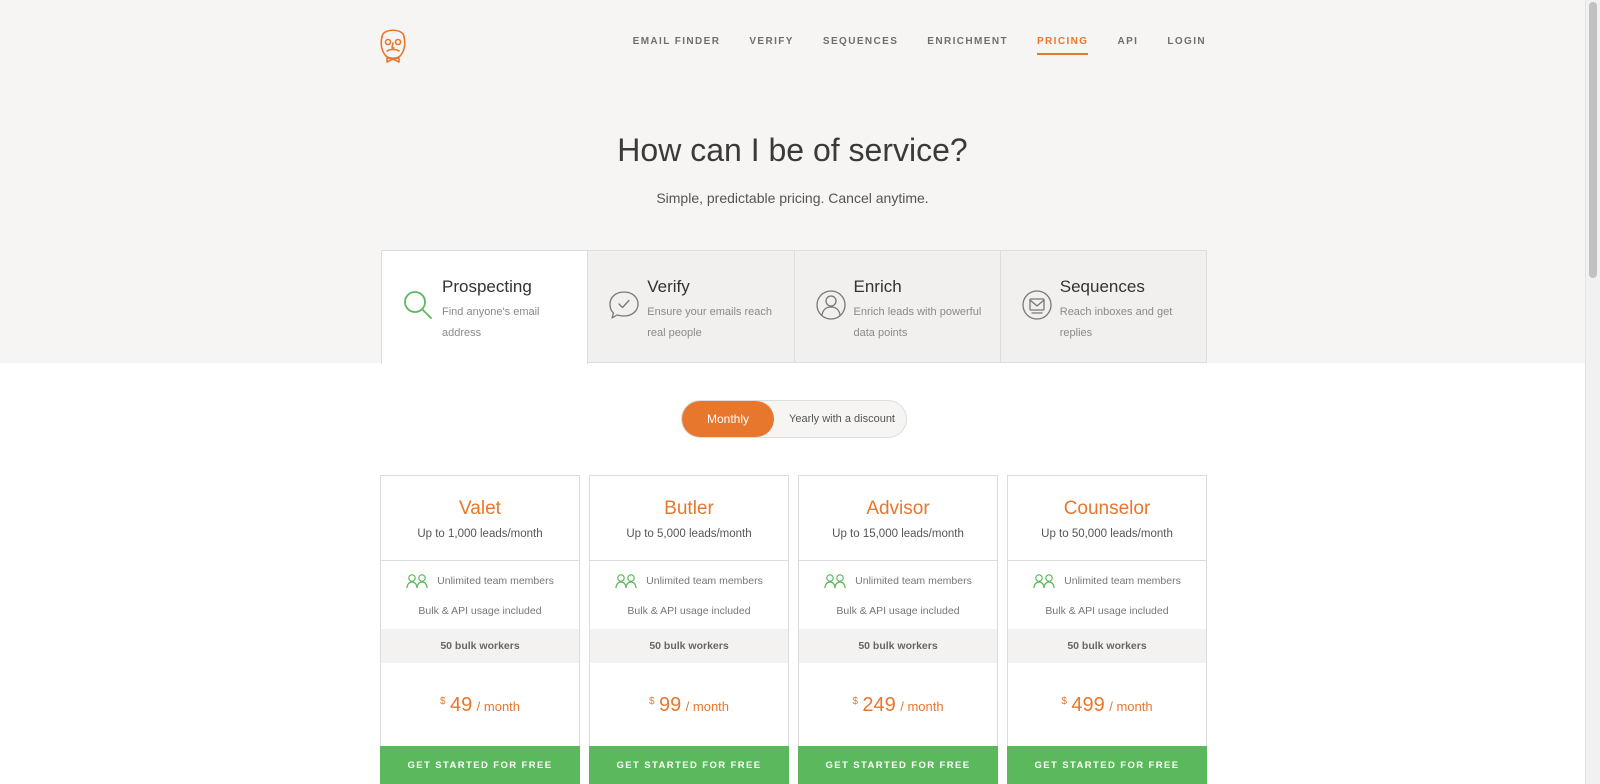 This screenshot has height=784, width=1600. Describe the element at coordinates (709, 322) in the screenshot. I see `tab-desc: Ensure your emails reach real people` at that location.